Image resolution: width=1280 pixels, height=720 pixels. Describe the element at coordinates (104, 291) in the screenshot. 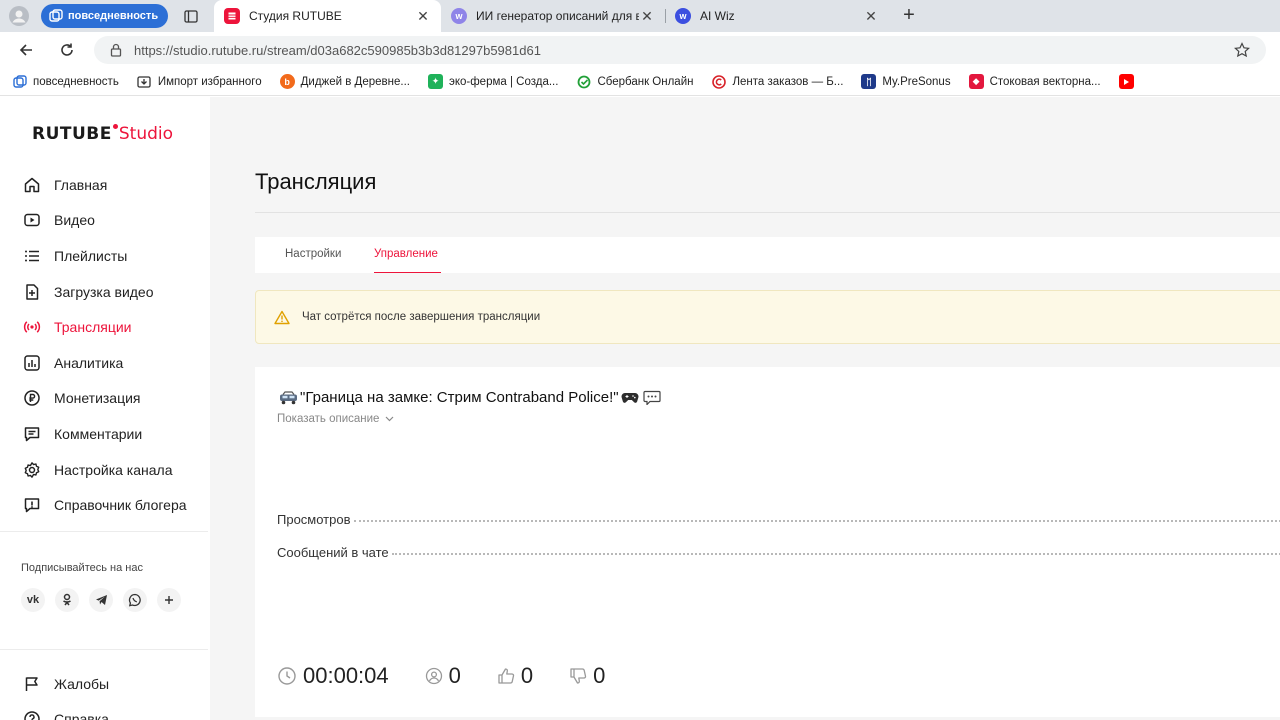

I see `sidebar-item-label: Загрузка видео` at that location.